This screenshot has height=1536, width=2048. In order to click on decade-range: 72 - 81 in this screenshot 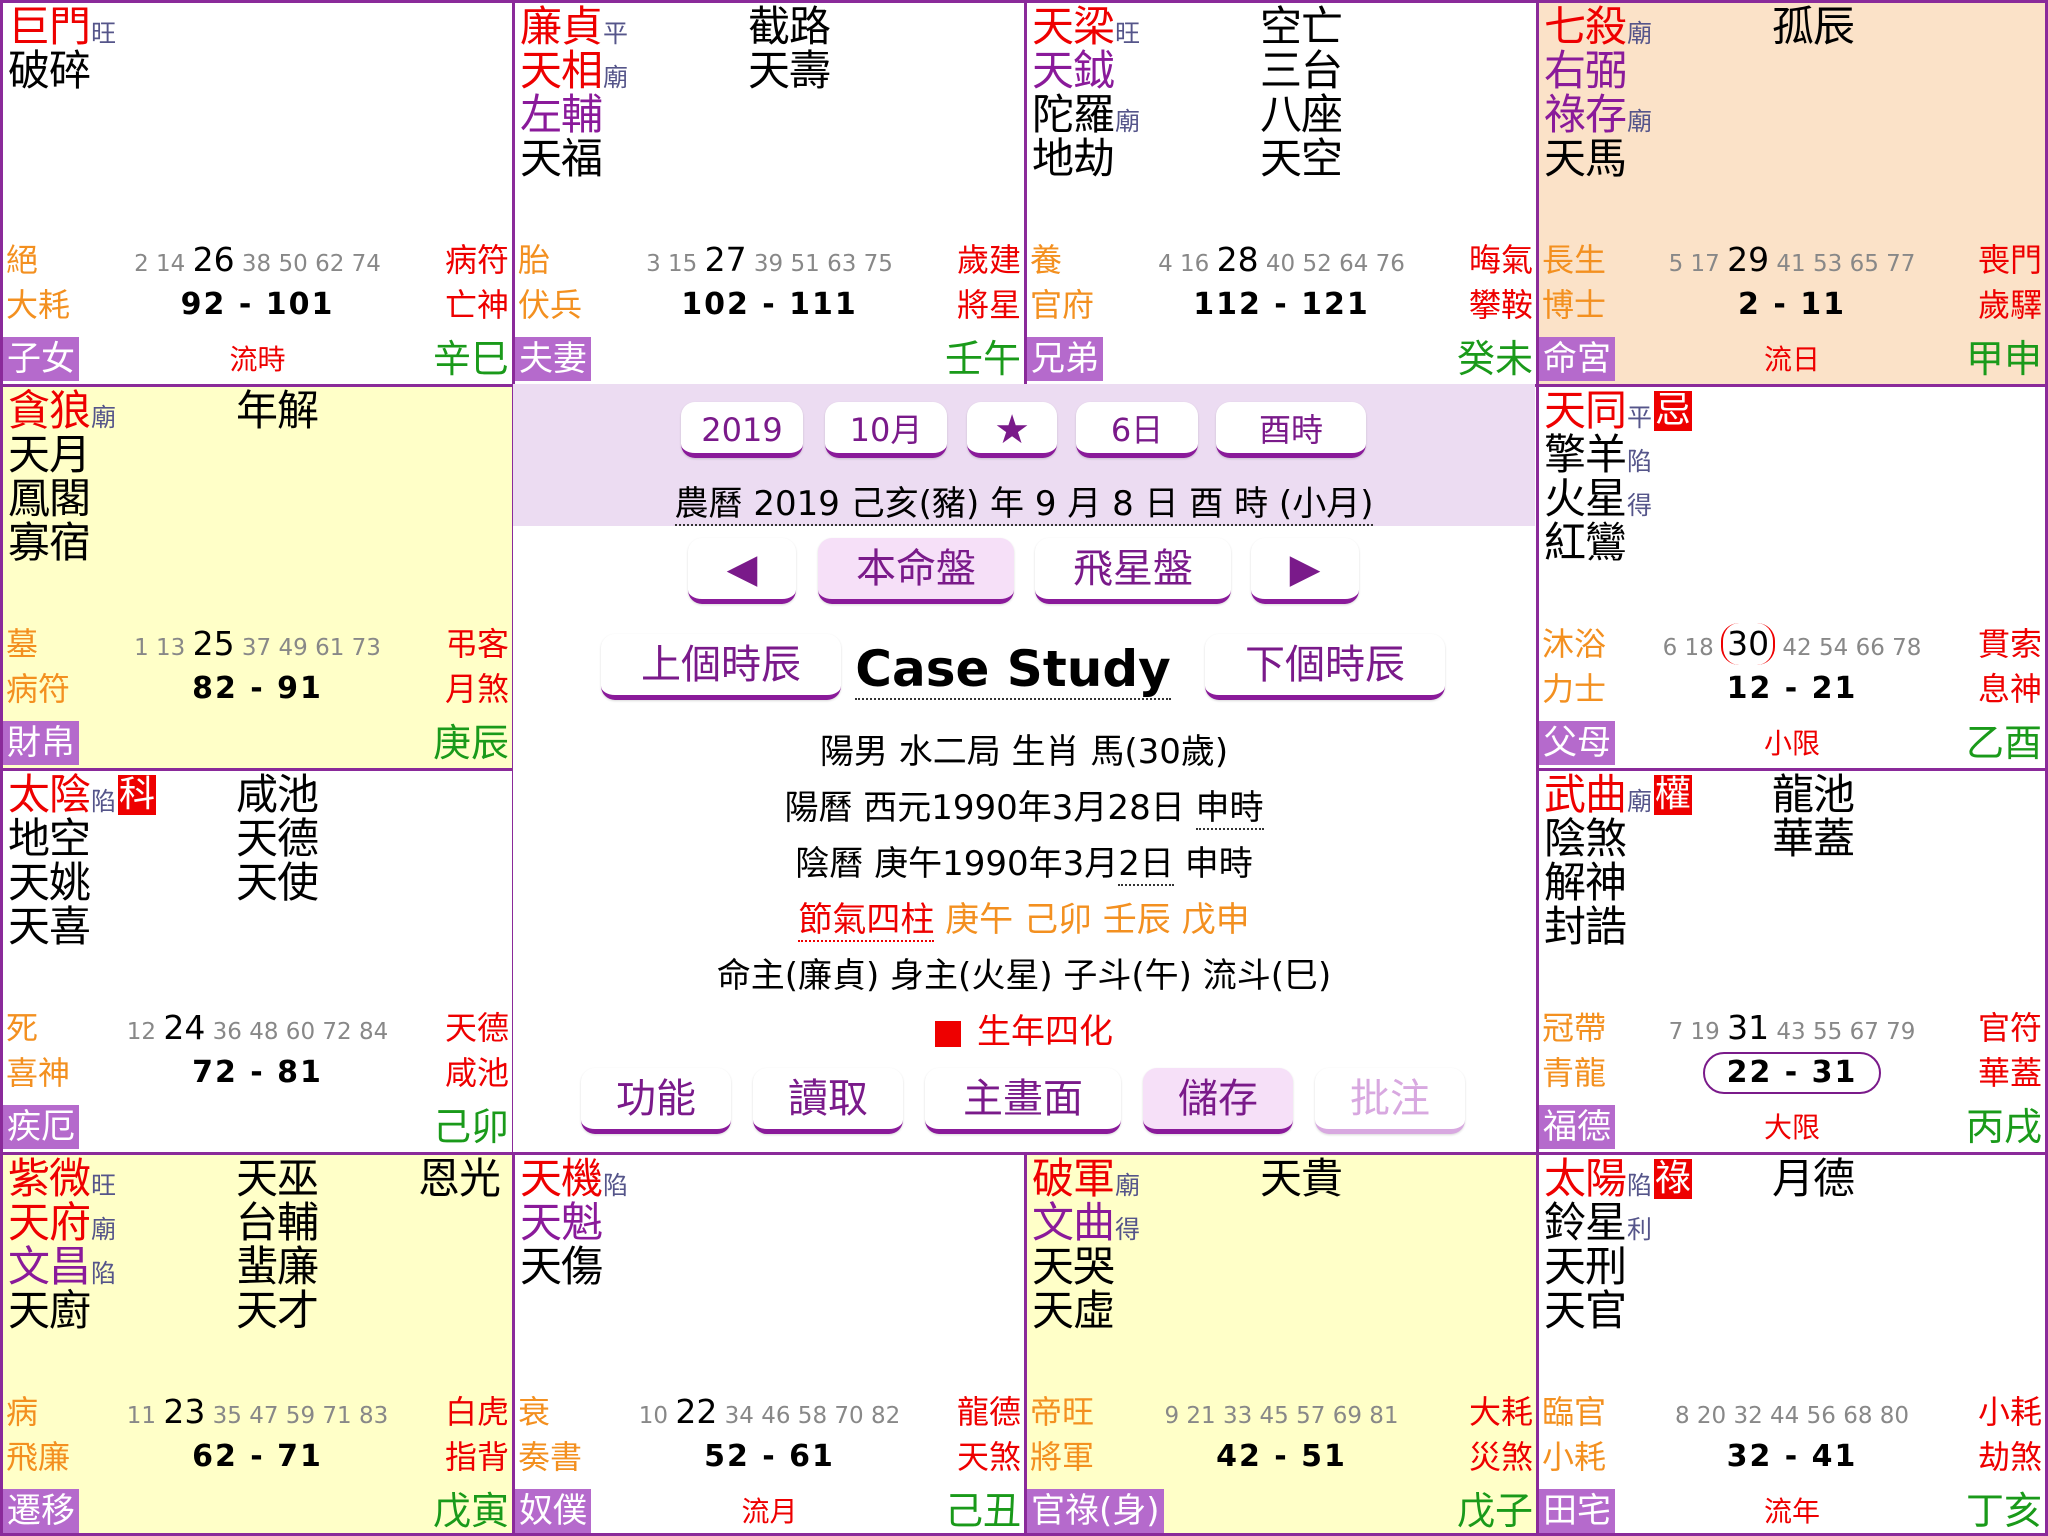, I will do `click(257, 1072)`.